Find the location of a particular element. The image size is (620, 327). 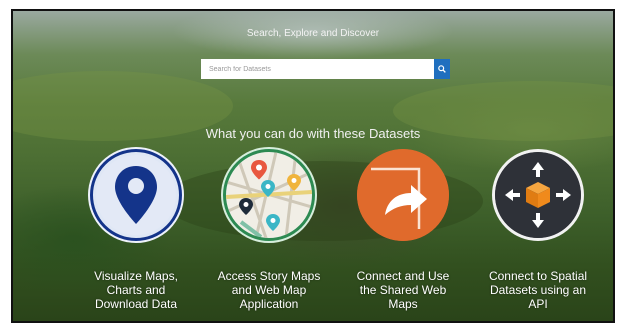

map-pin-icon is located at coordinates (136, 195).